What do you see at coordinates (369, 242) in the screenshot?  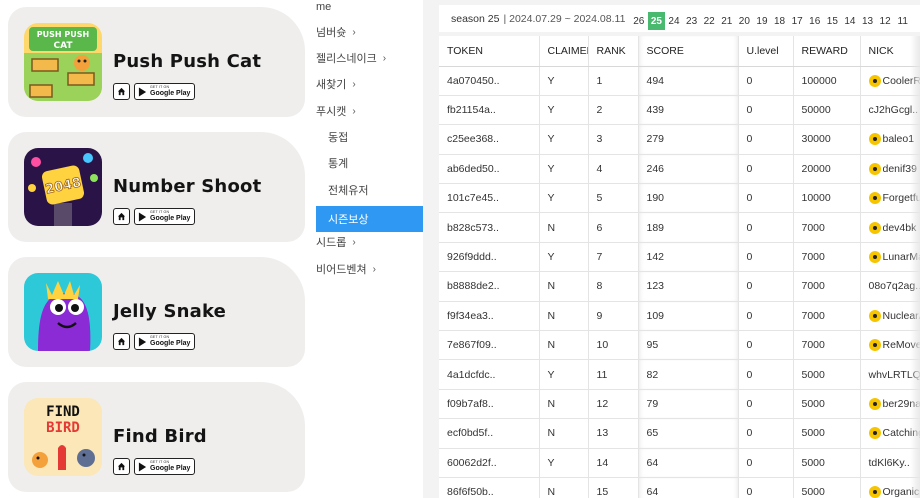 I see `menu-item-seadrop: 시드롭 ›` at bounding box center [369, 242].